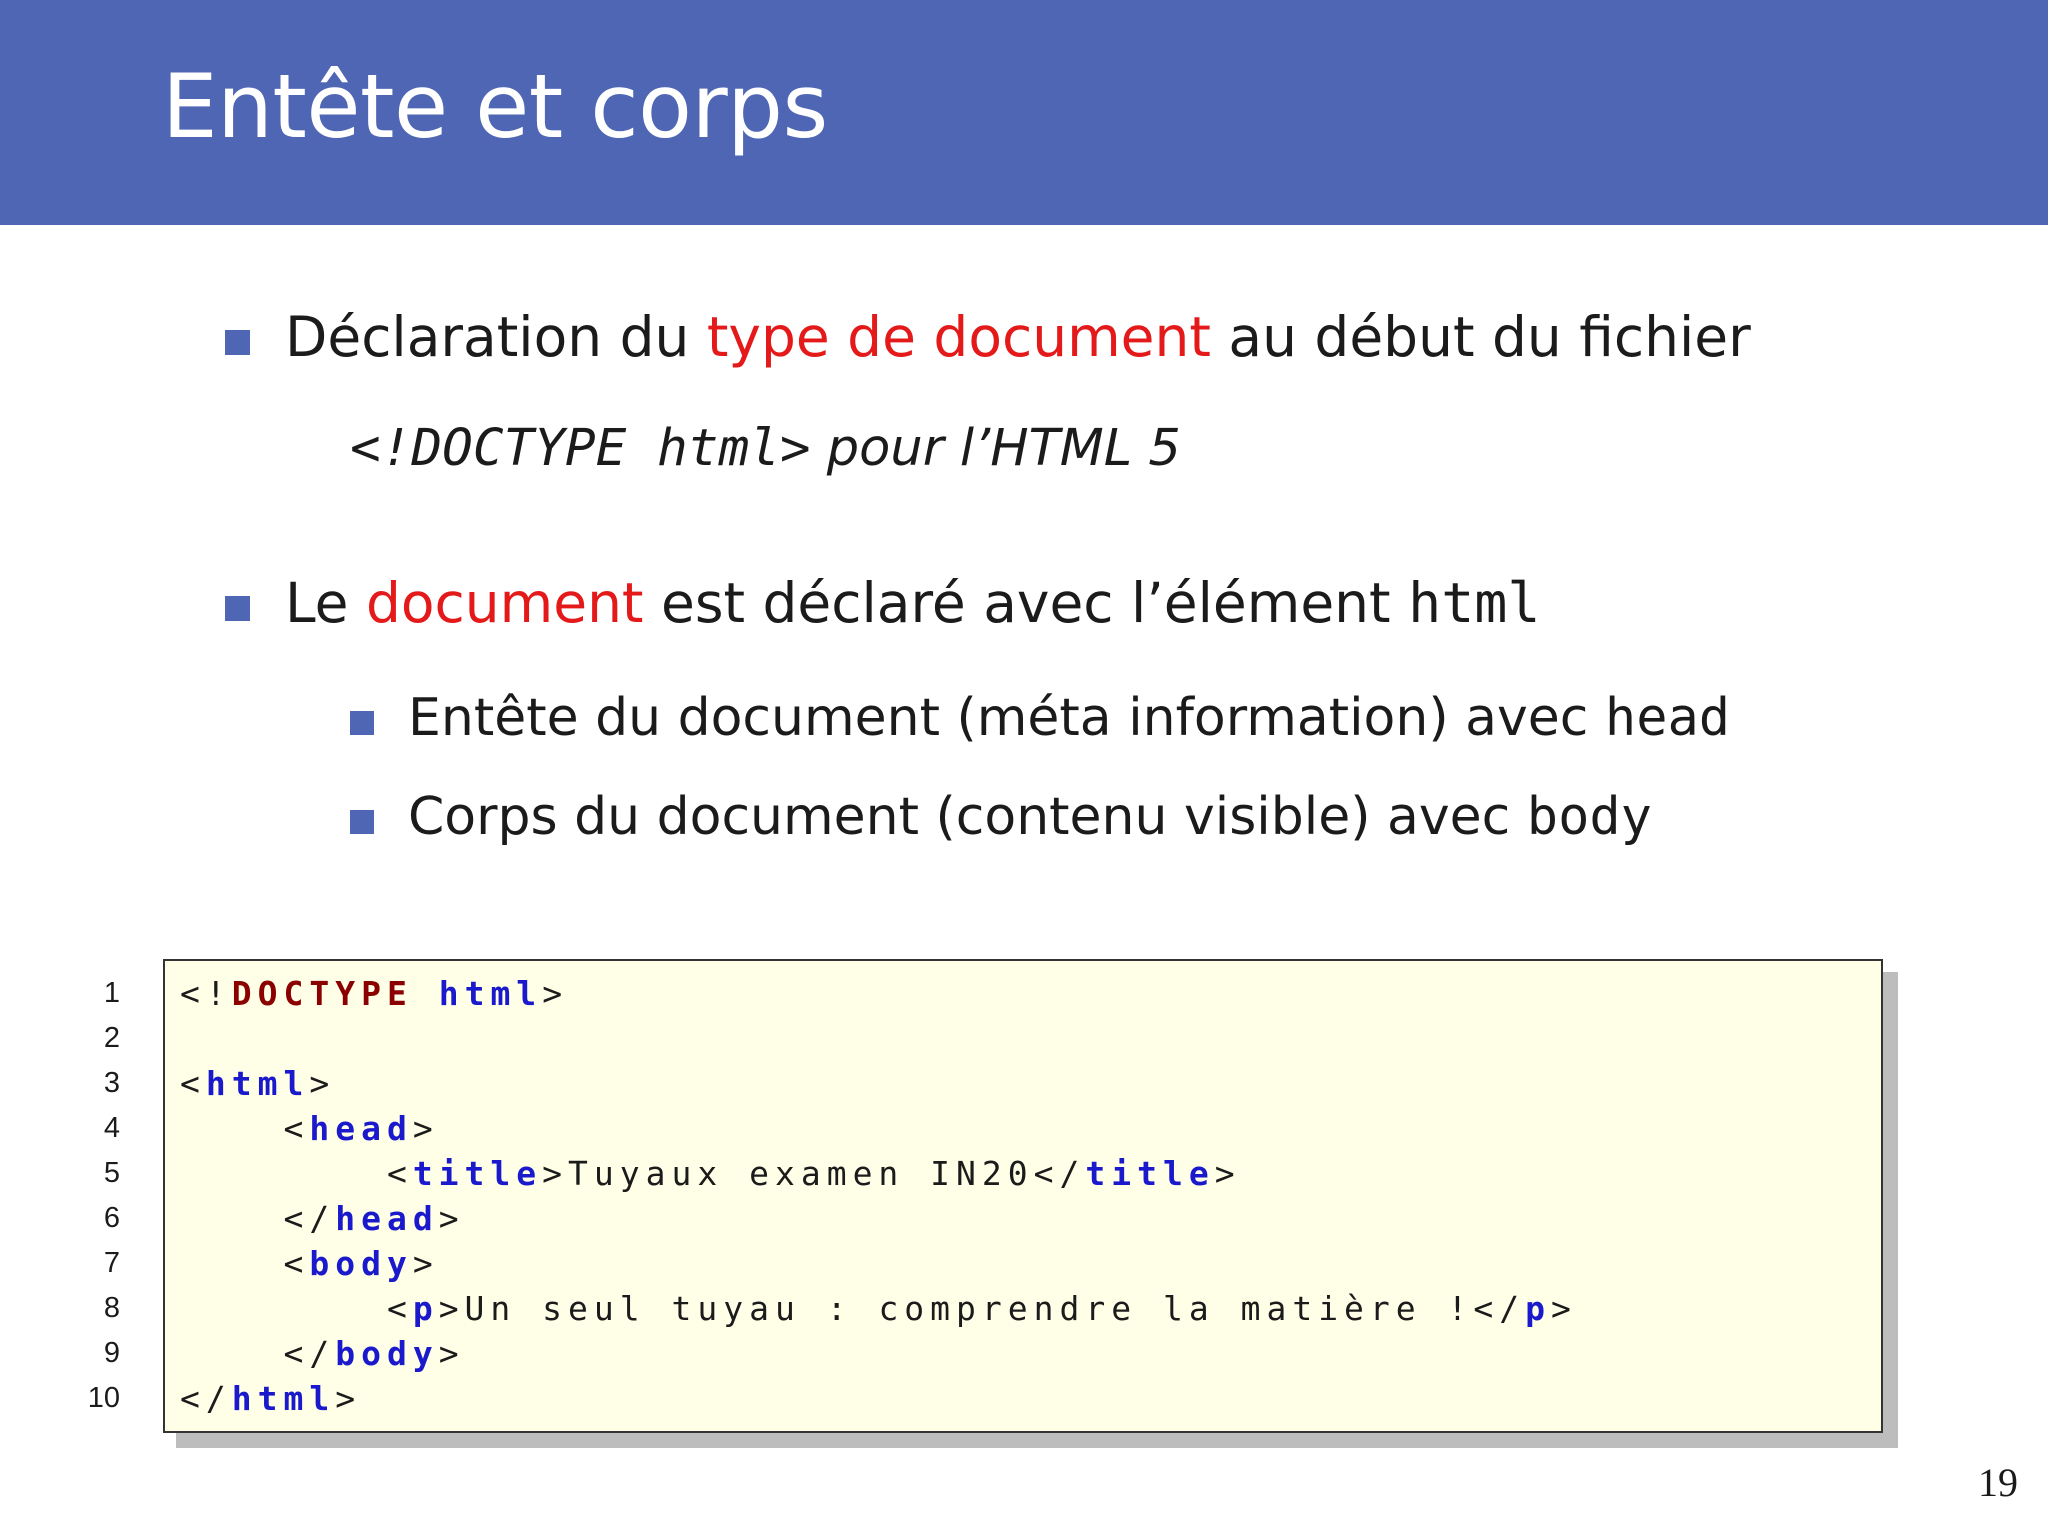  I want to click on line-number: 8, so click(111, 1308).